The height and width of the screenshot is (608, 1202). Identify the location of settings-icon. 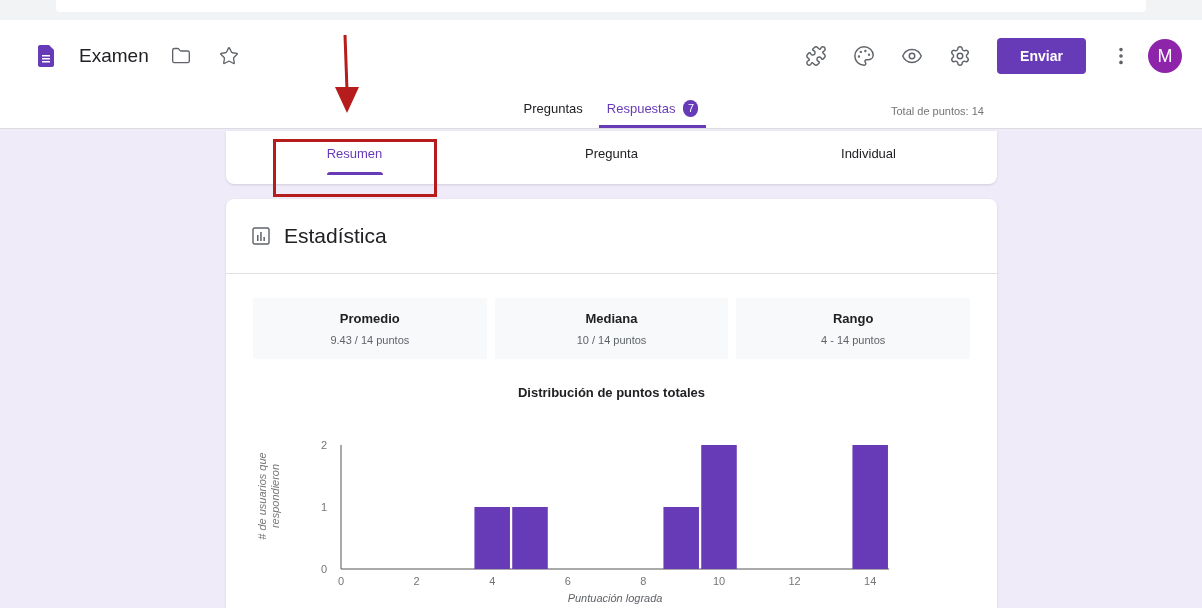
(960, 56).